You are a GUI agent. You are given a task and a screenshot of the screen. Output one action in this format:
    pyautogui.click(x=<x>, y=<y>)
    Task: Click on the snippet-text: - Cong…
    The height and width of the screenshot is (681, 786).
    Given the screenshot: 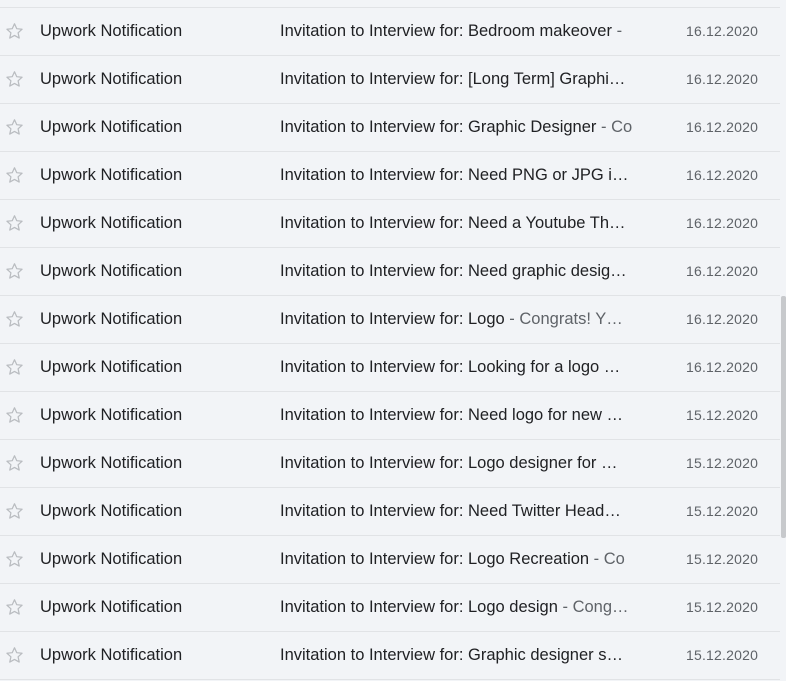 What is the action you would take?
    pyautogui.click(x=593, y=607)
    